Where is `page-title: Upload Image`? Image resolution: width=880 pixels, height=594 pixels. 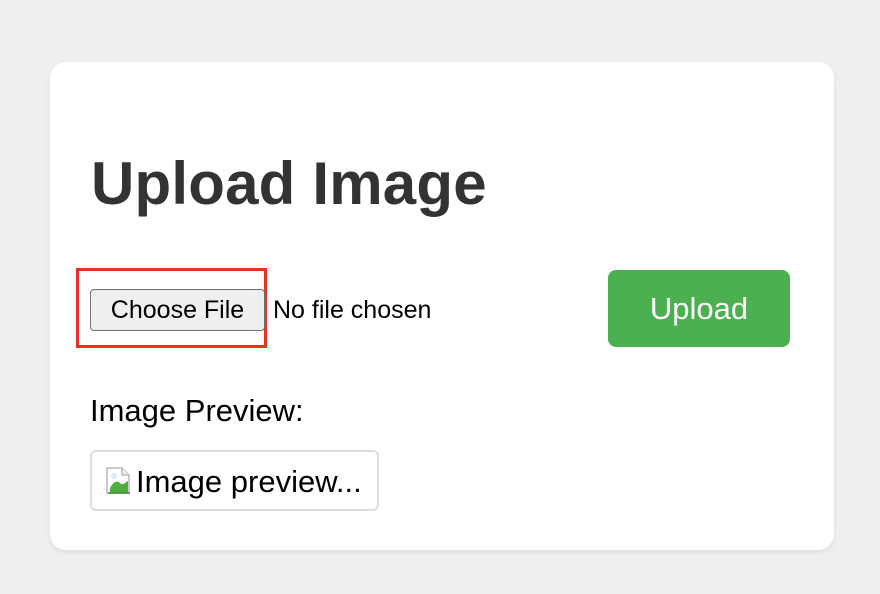 page-title: Upload Image is located at coordinates (289, 183).